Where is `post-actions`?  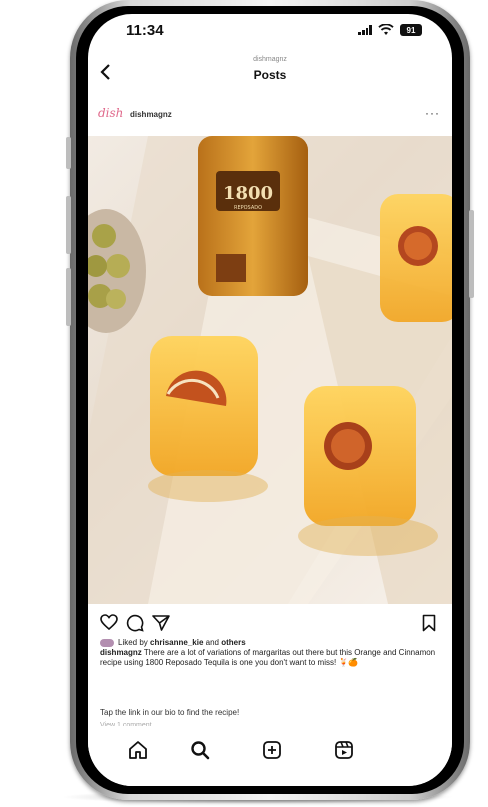 post-actions is located at coordinates (270, 624).